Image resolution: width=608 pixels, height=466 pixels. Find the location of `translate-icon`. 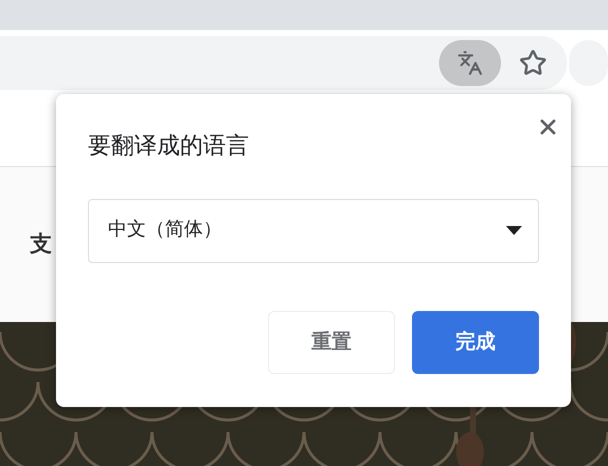

translate-icon is located at coordinates (469, 63).